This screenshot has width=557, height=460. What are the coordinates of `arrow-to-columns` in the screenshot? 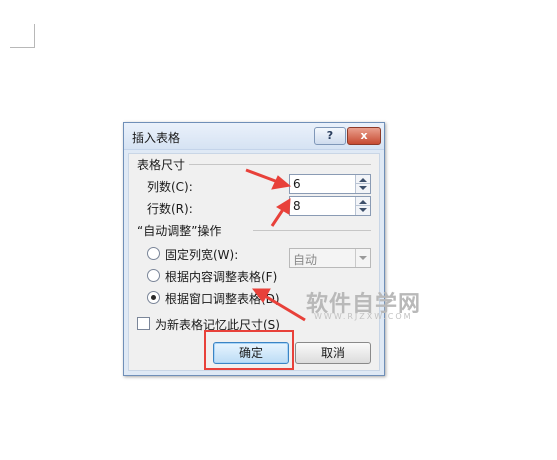 It's located at (268, 179).